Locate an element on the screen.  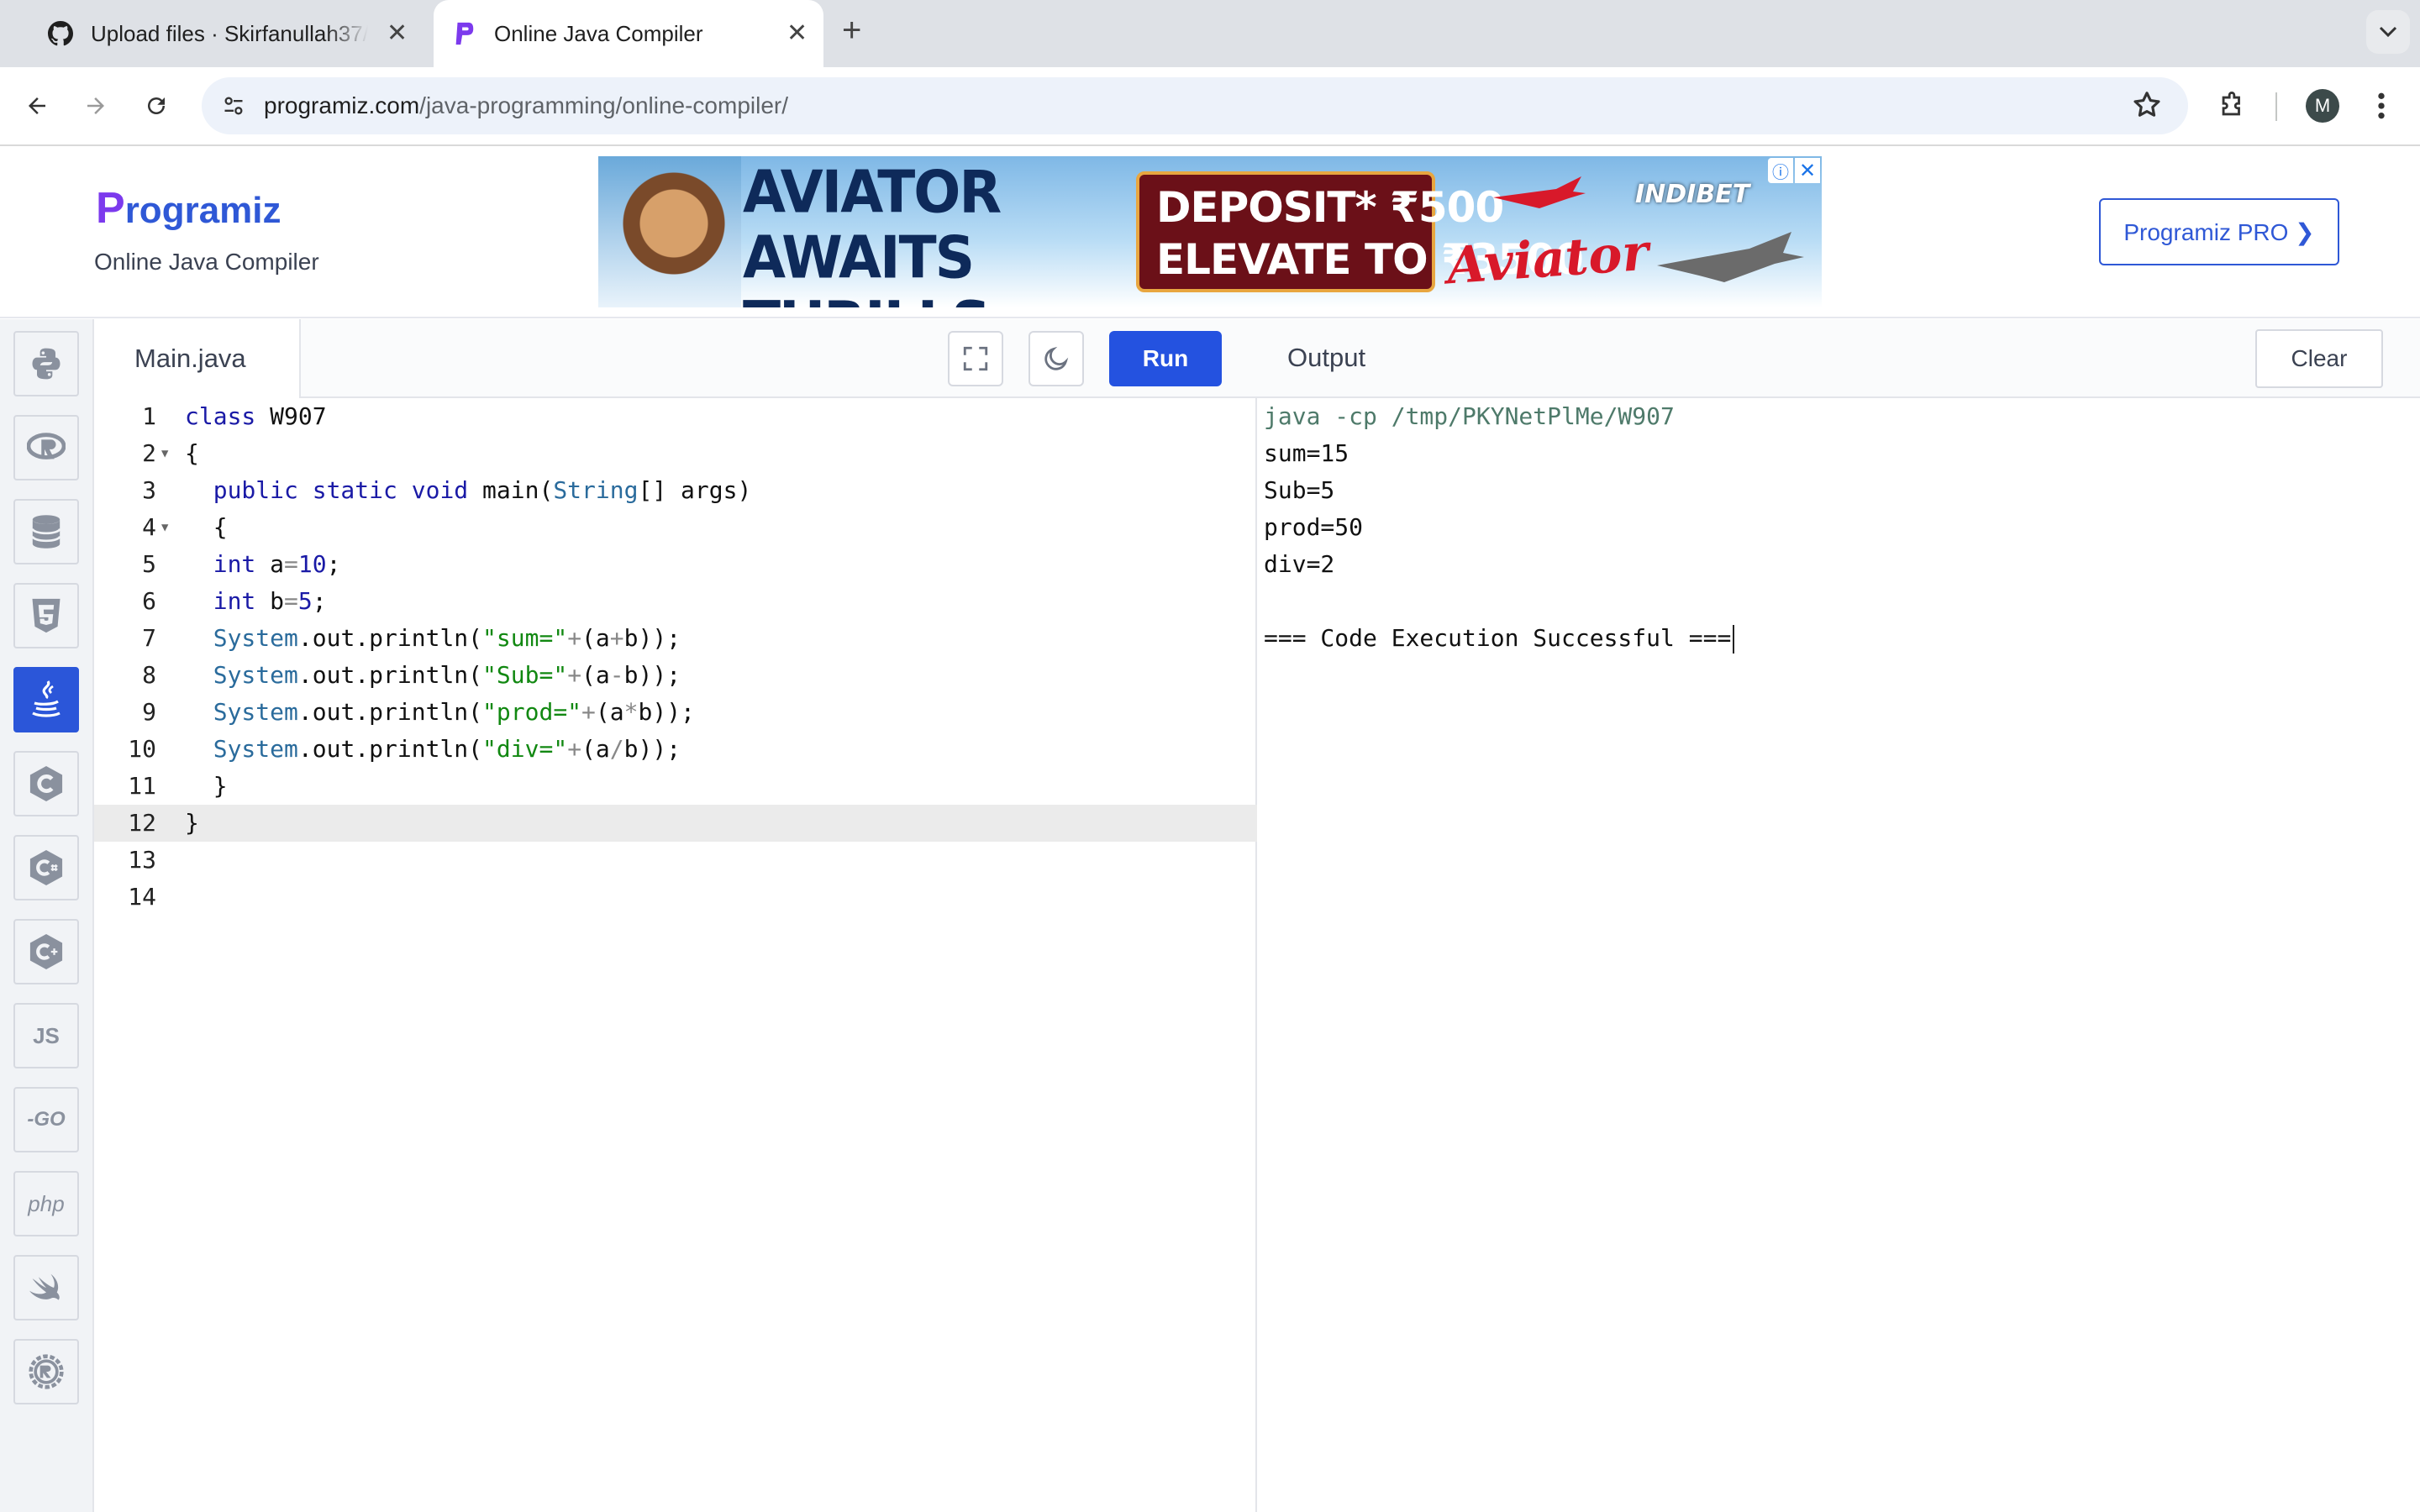
rust-icon is located at coordinates (46, 1371).